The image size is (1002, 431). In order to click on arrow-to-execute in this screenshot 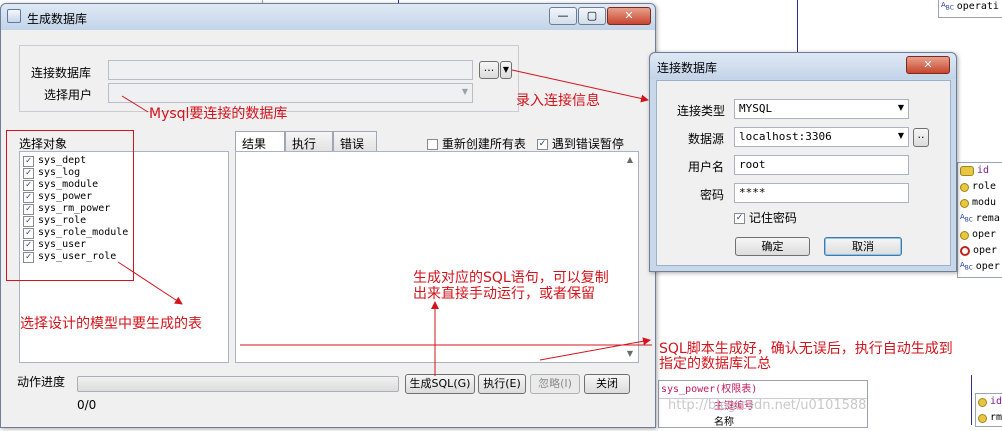, I will do `click(595, 349)`.